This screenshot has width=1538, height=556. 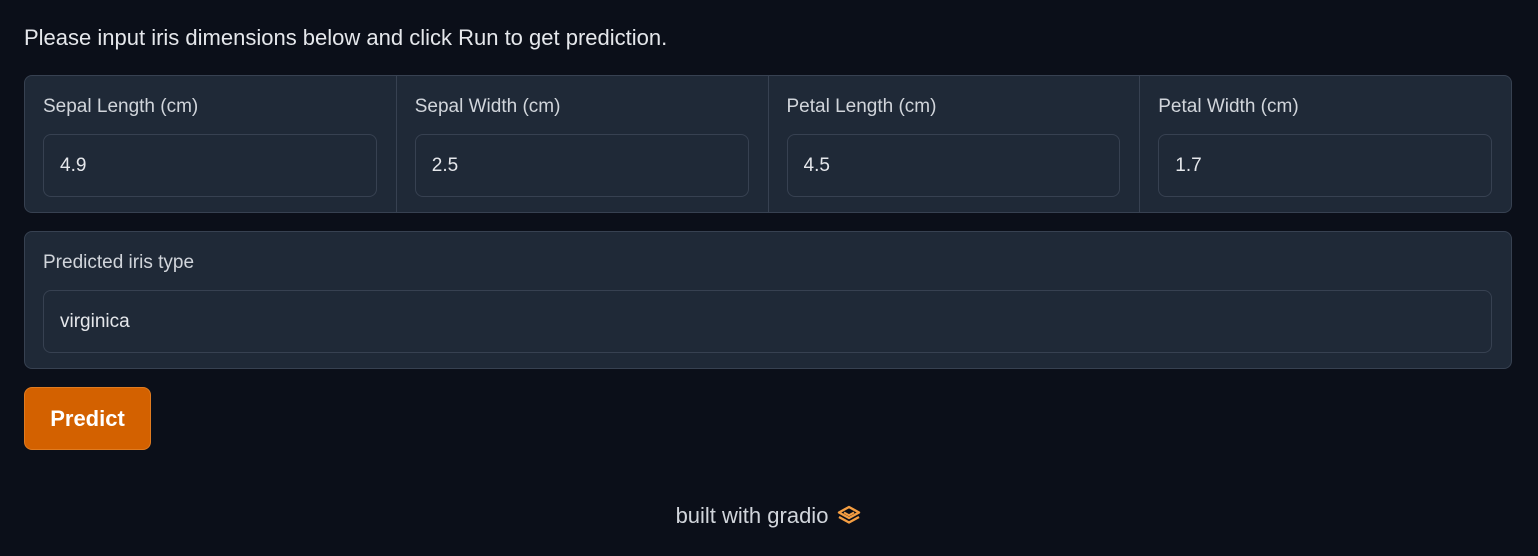 I want to click on sepal-width-field: Sepal Width (cm), so click(x=583, y=144).